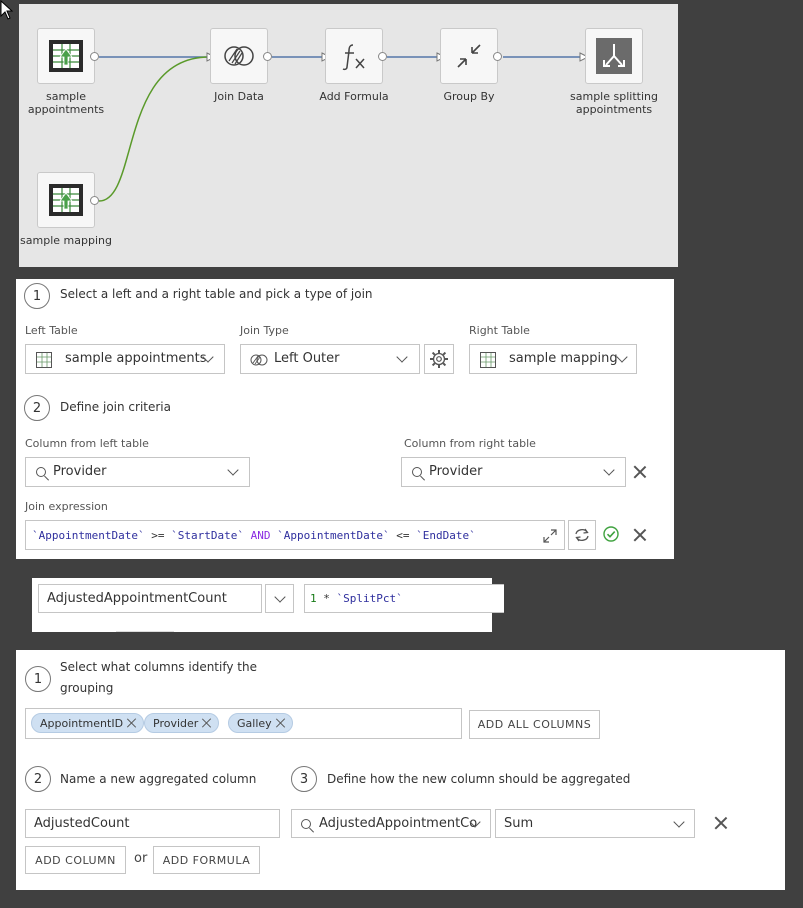  What do you see at coordinates (354, 96) in the screenshot?
I see `node-label-add-formula: Add Formula` at bounding box center [354, 96].